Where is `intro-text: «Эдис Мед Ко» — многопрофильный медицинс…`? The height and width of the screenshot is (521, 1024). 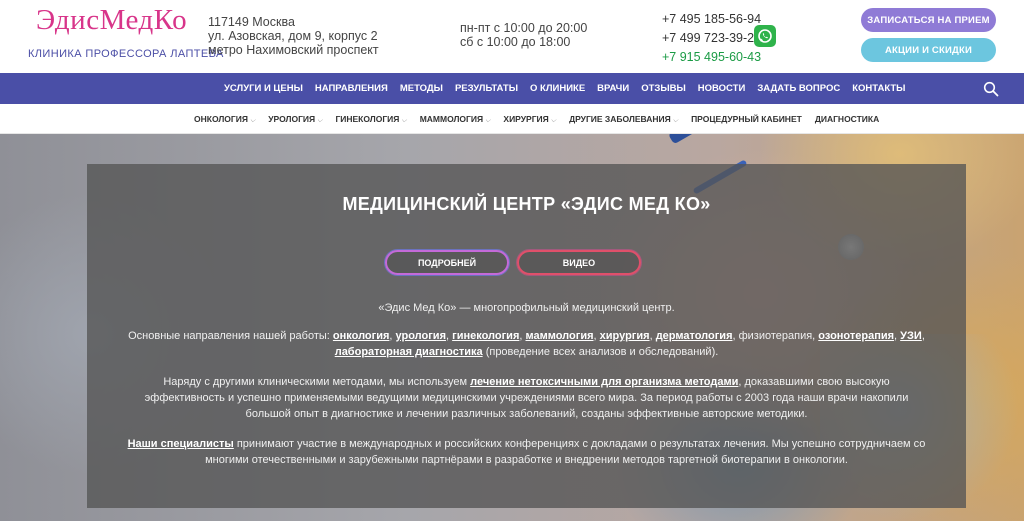
intro-text: «Эдис Мед Ко» — многопрофильный медицинс… is located at coordinates (526, 308).